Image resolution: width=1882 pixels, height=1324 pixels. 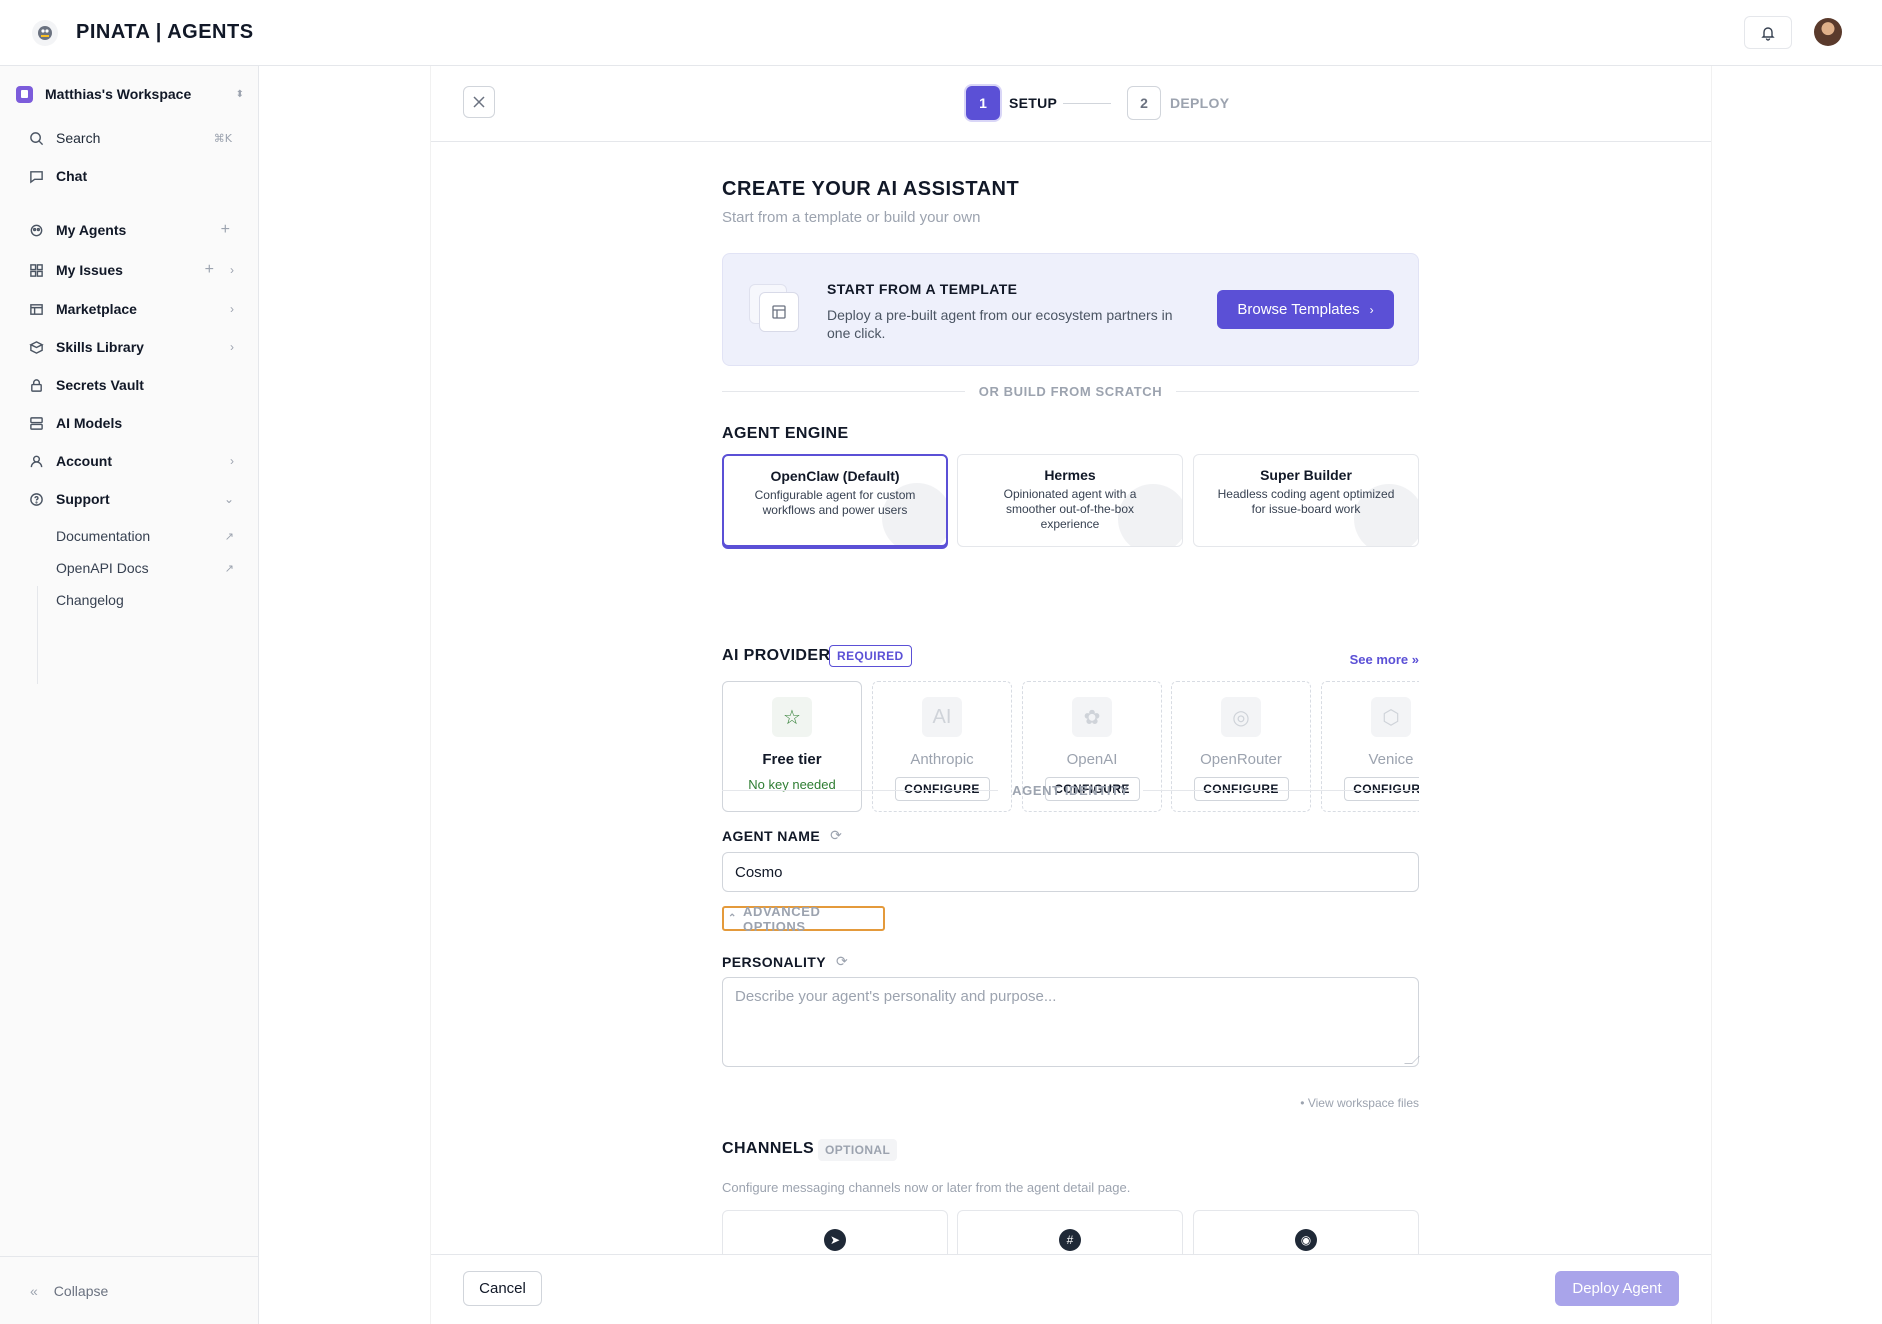 I want to click on advanced-options-label: ADVANCED OPTIONS, so click(x=781, y=918).